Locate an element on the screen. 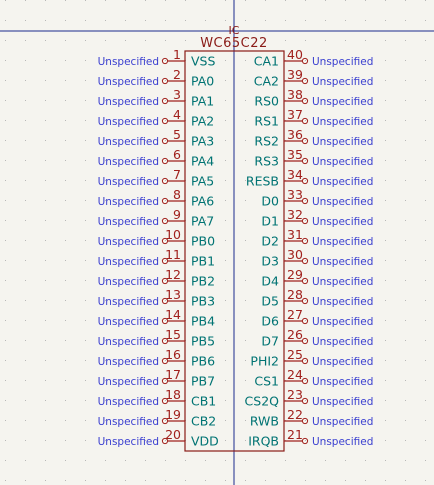 The width and height of the screenshot is (434, 485). pin-23: 23 CS2Q Unspecified is located at coordinates (309, 398).